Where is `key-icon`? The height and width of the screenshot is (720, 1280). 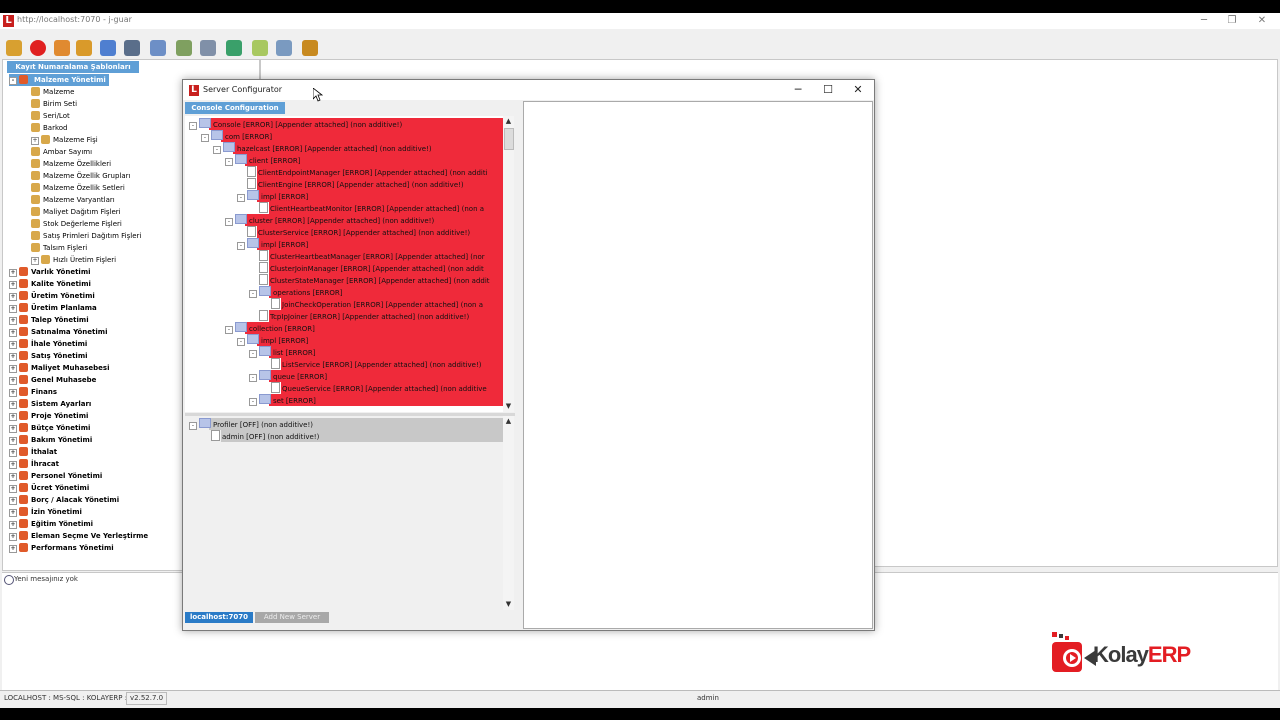 key-icon is located at coordinates (14, 48).